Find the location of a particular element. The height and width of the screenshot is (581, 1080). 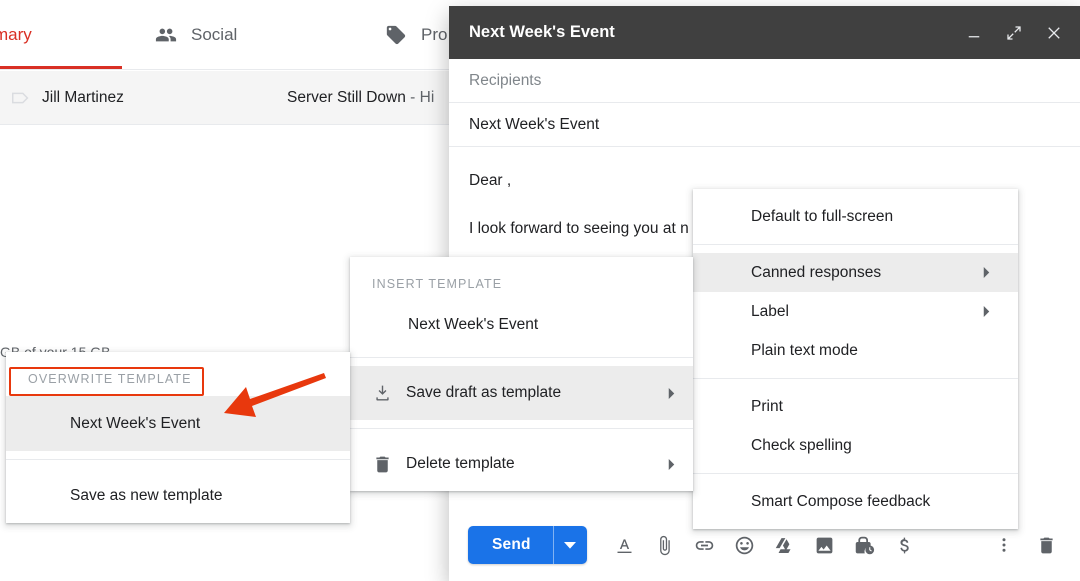

expand-icon is located at coordinates (1014, 33).